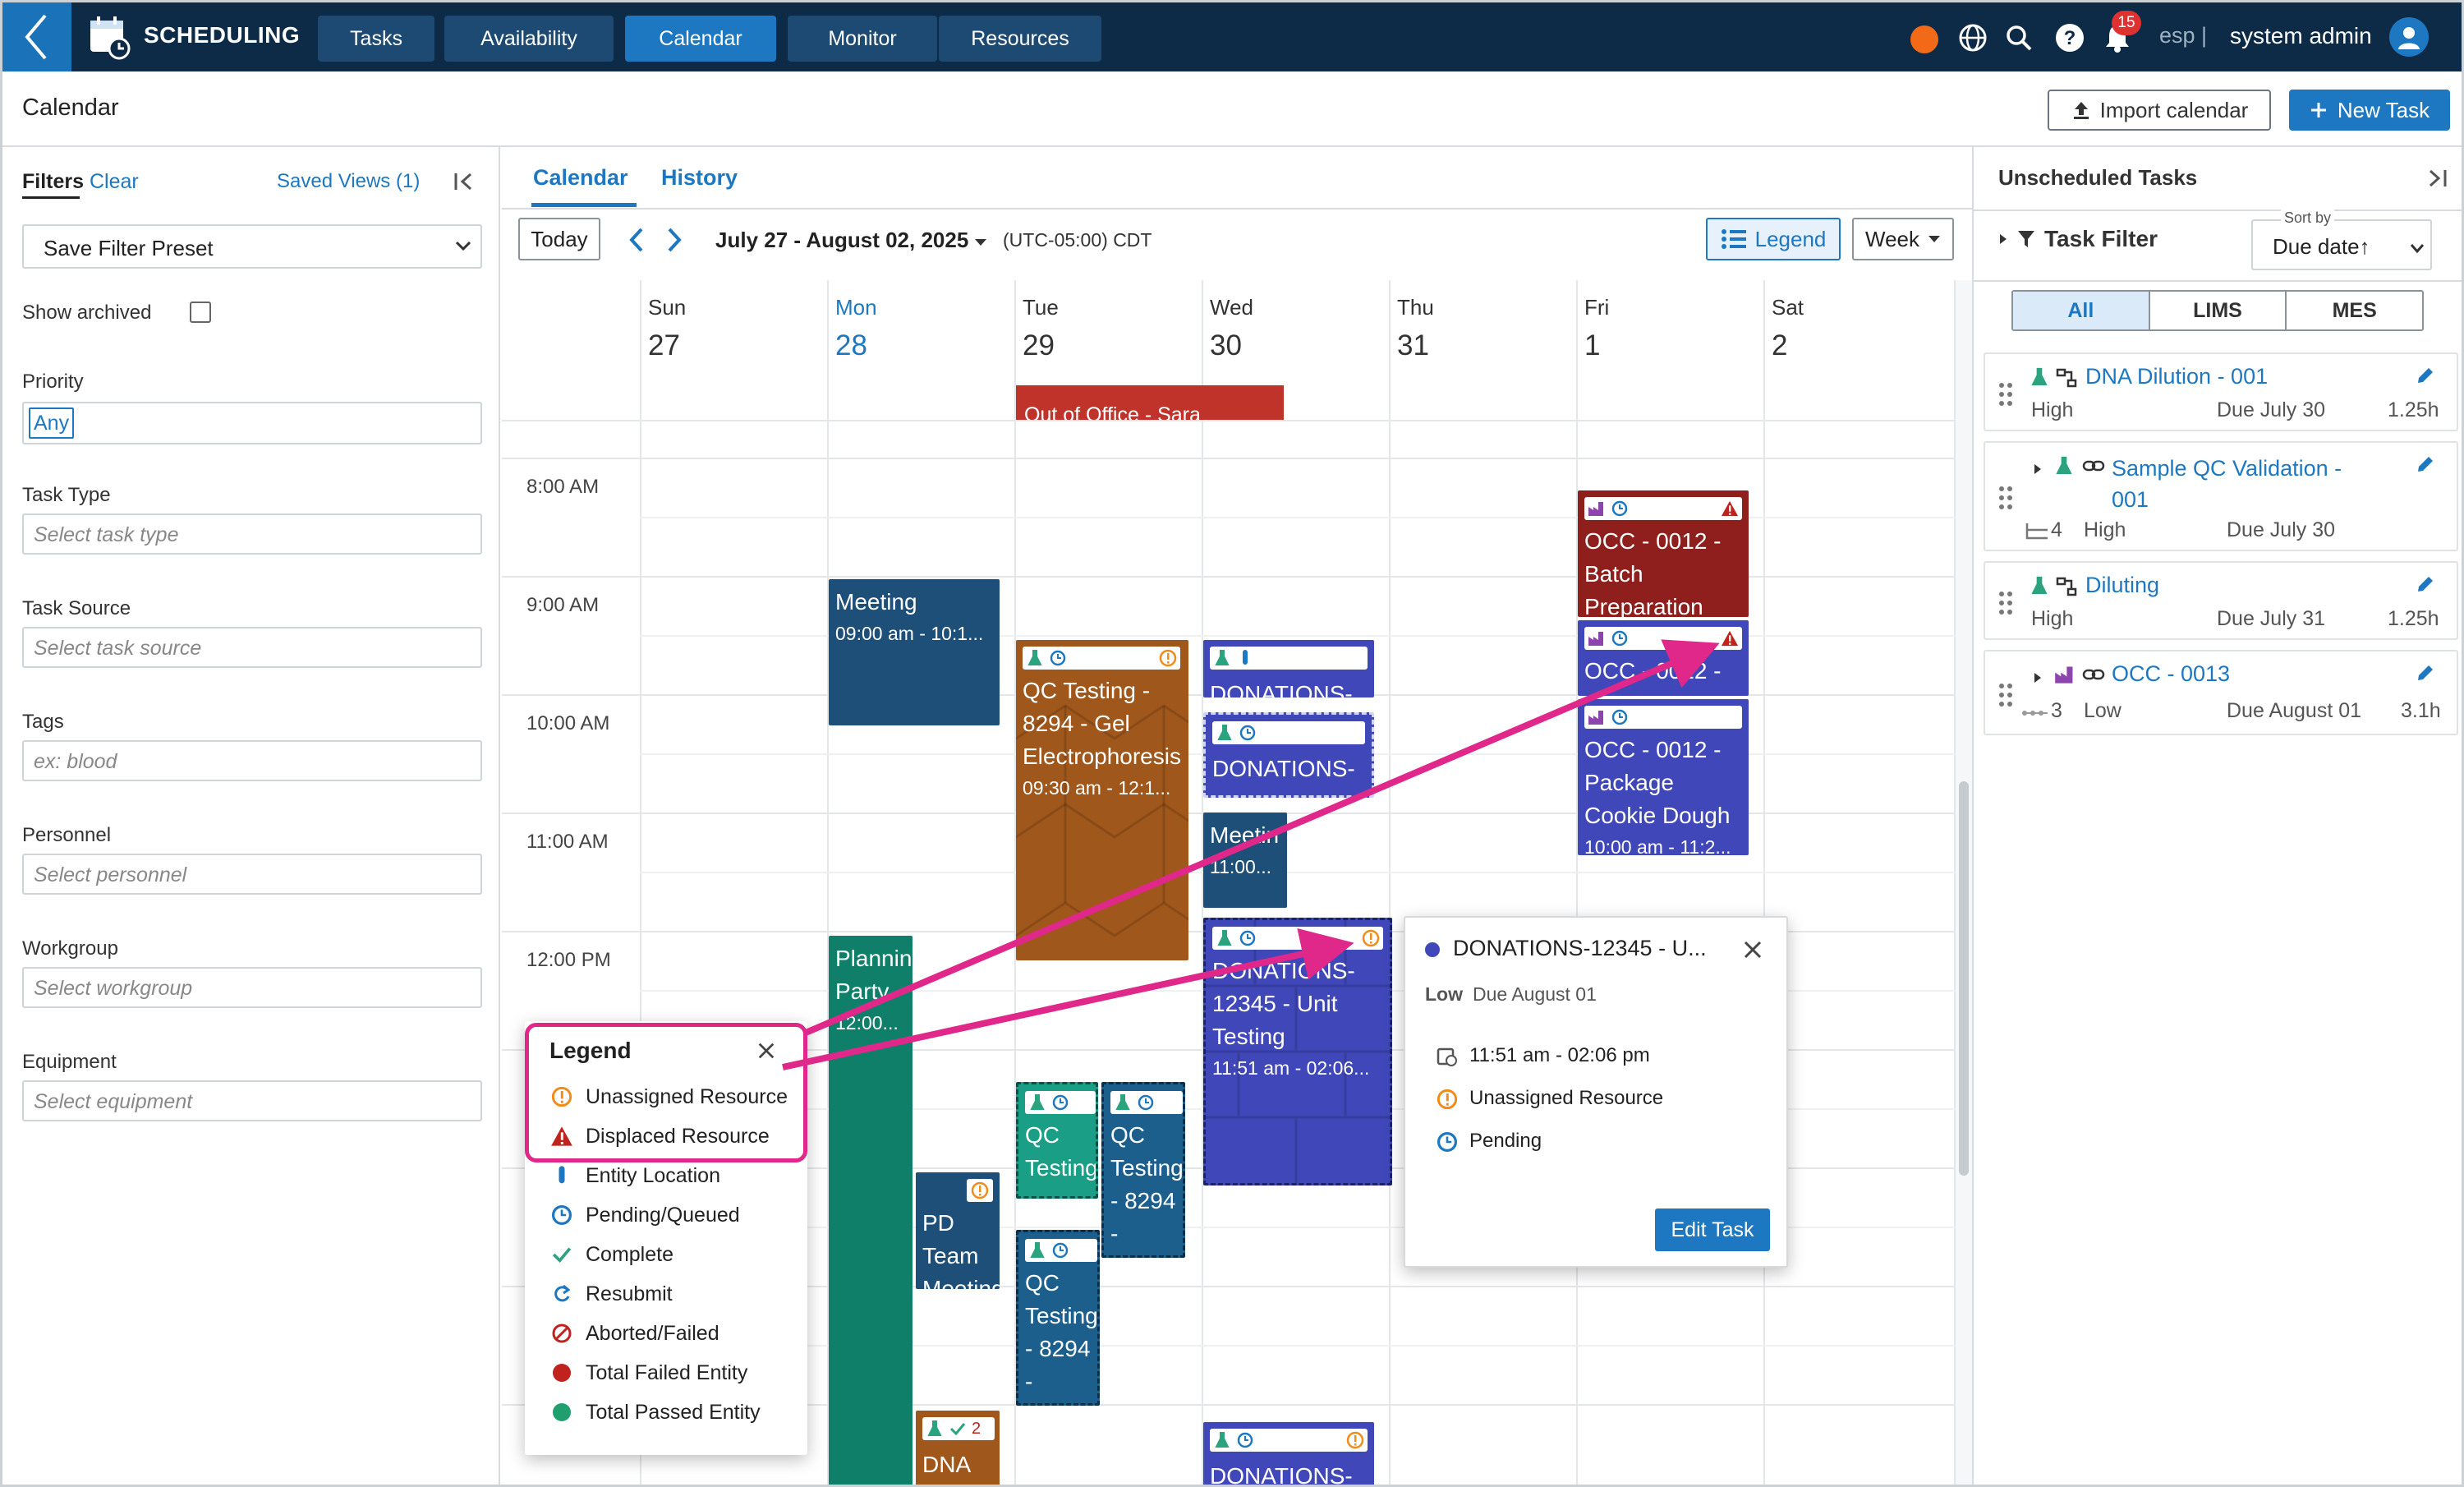 This screenshot has width=2464, height=1487. I want to click on nav-tab-resources: Resources, so click(1020, 39).